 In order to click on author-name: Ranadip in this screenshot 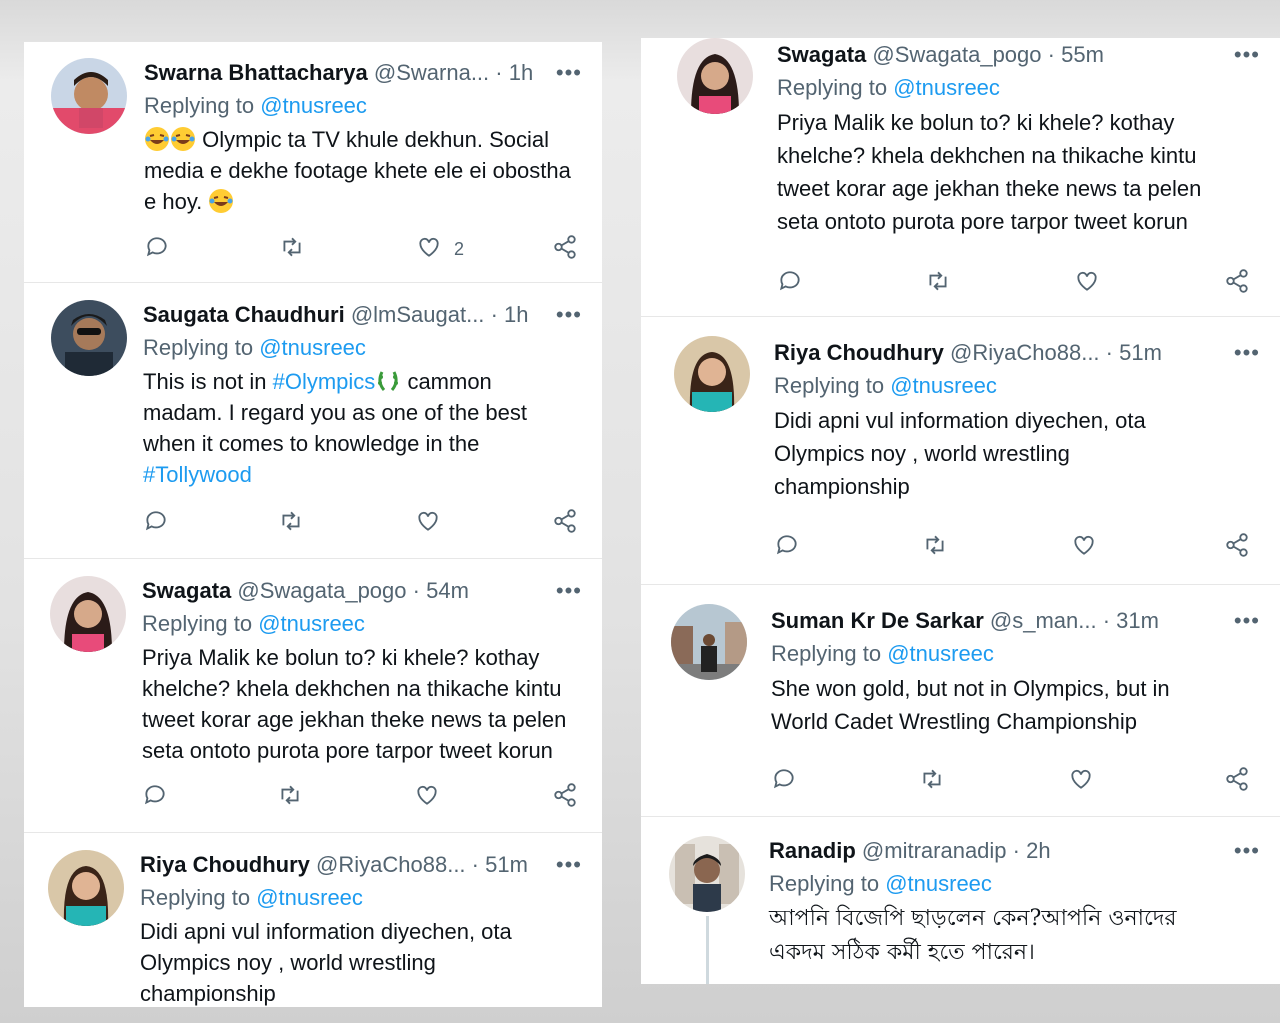, I will do `click(812, 850)`.